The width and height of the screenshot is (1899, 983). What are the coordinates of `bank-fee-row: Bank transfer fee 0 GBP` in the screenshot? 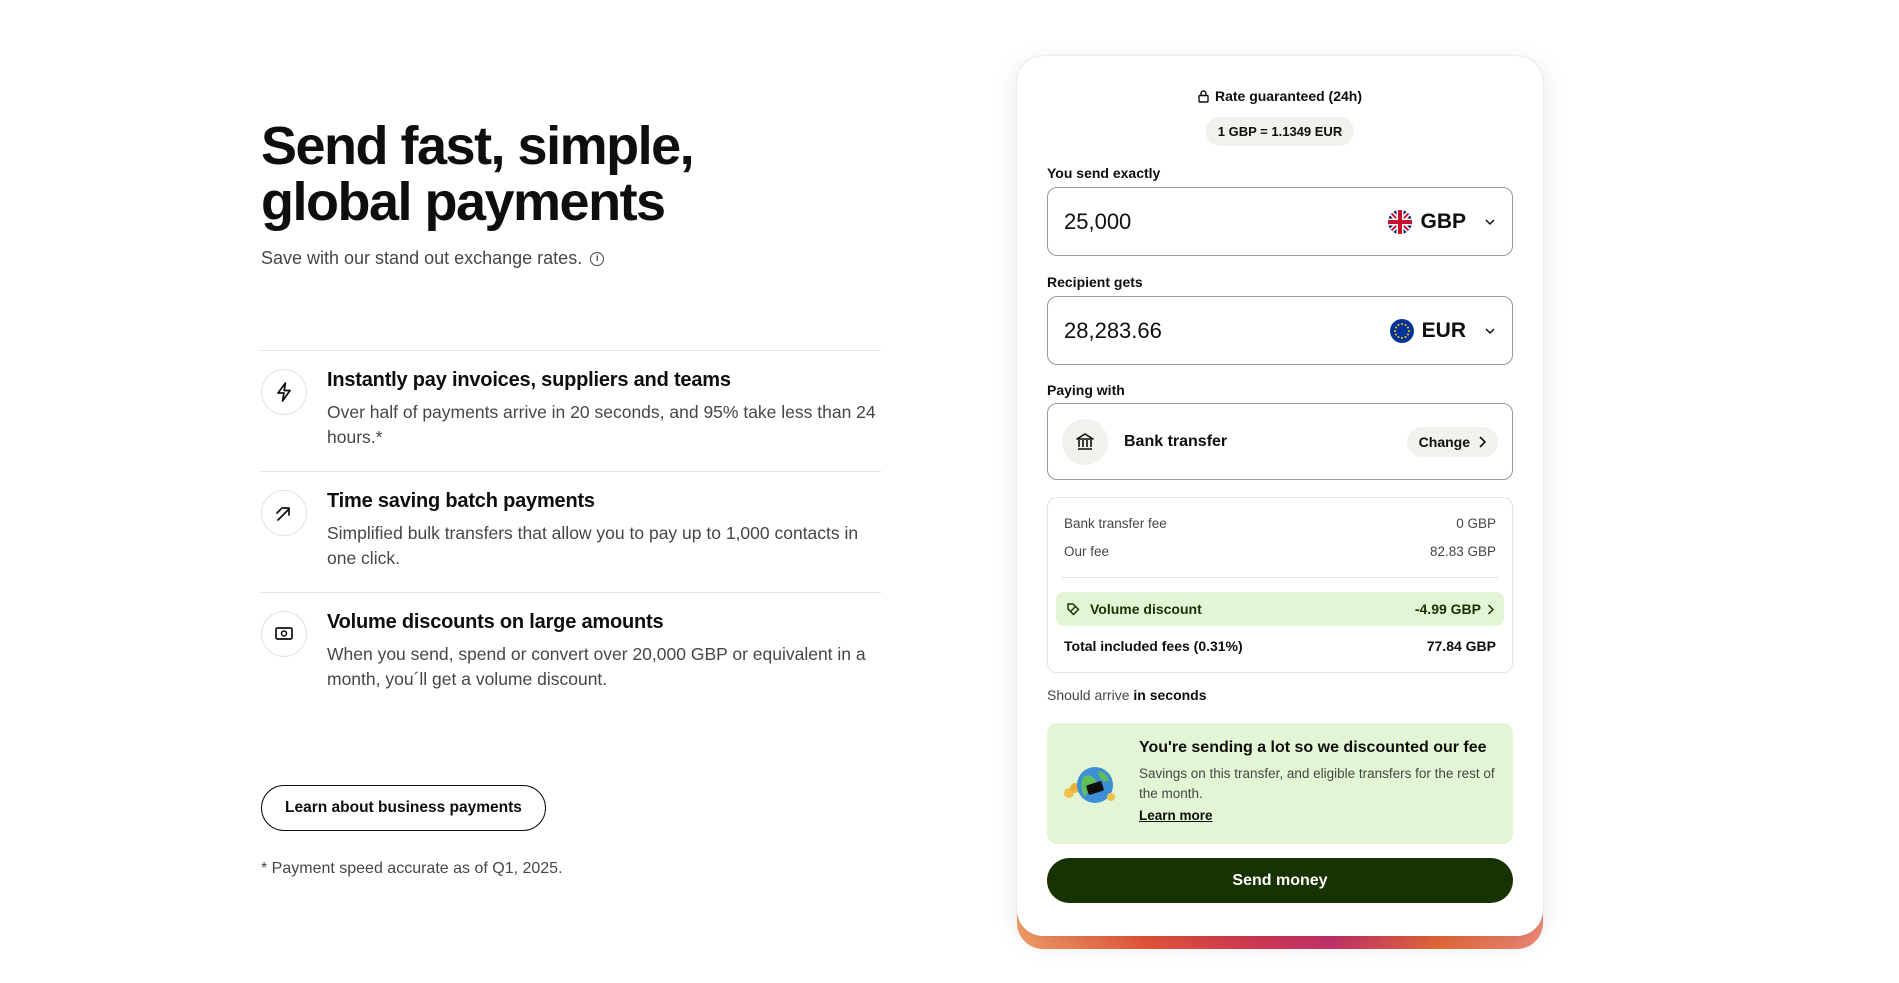 It's located at (1280, 523).